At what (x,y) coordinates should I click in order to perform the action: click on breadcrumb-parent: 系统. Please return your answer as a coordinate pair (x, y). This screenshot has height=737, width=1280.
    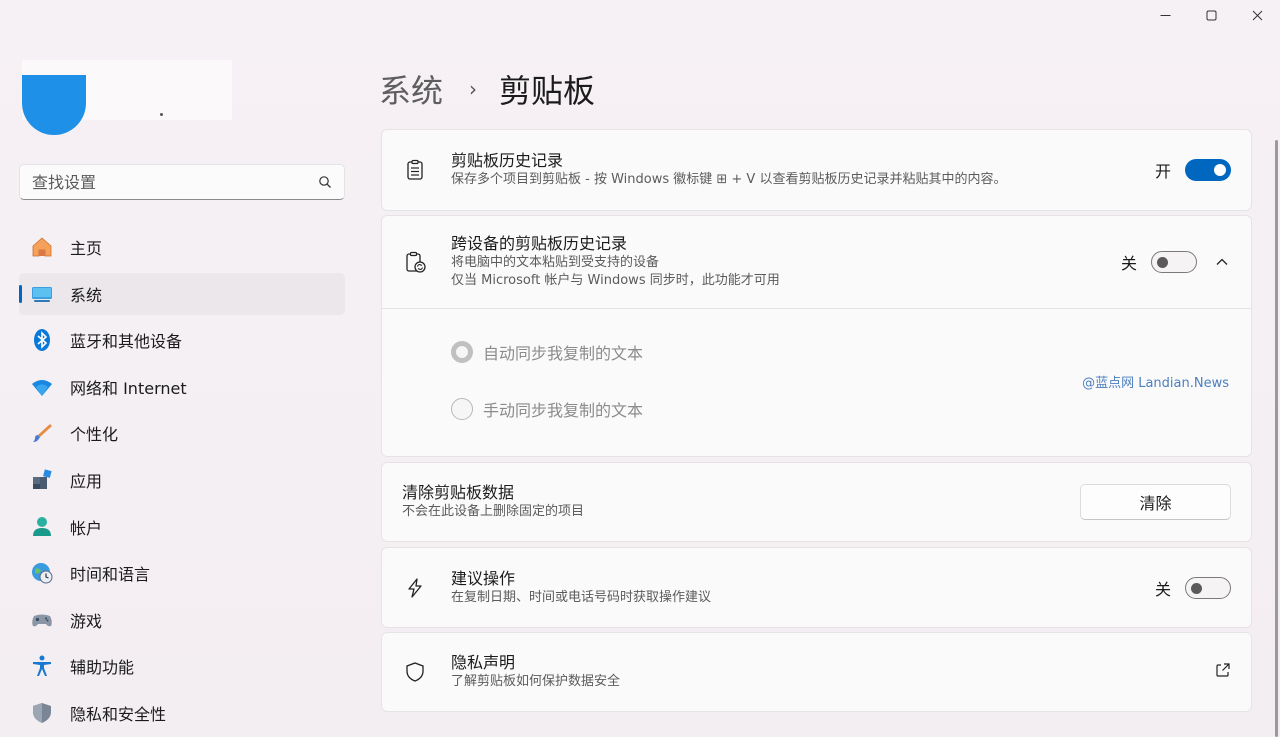
    Looking at the image, I should click on (411, 89).